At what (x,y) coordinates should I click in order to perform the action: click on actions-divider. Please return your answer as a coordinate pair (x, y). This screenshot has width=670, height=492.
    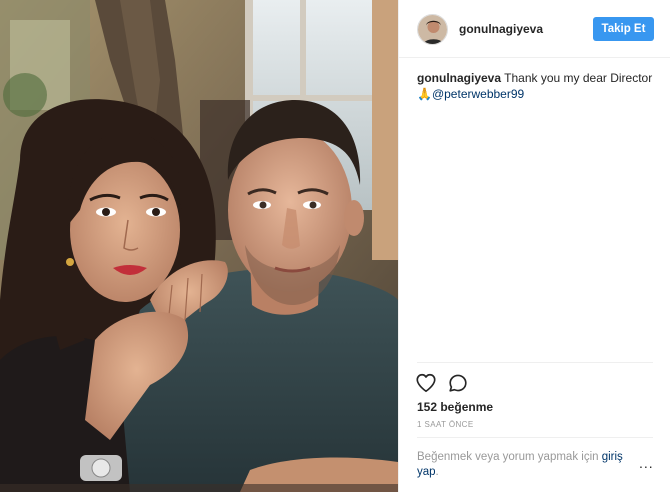
    Looking at the image, I should click on (535, 362).